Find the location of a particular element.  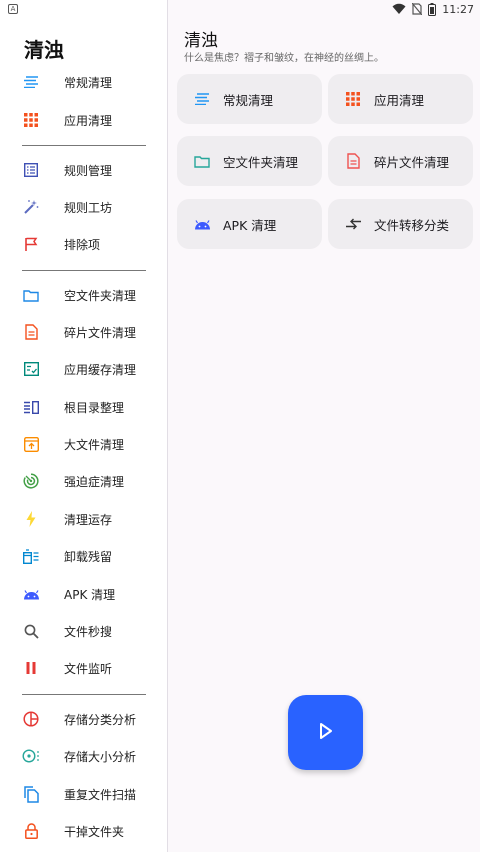

nav-item-label: 大文件清理 is located at coordinates (94, 444).